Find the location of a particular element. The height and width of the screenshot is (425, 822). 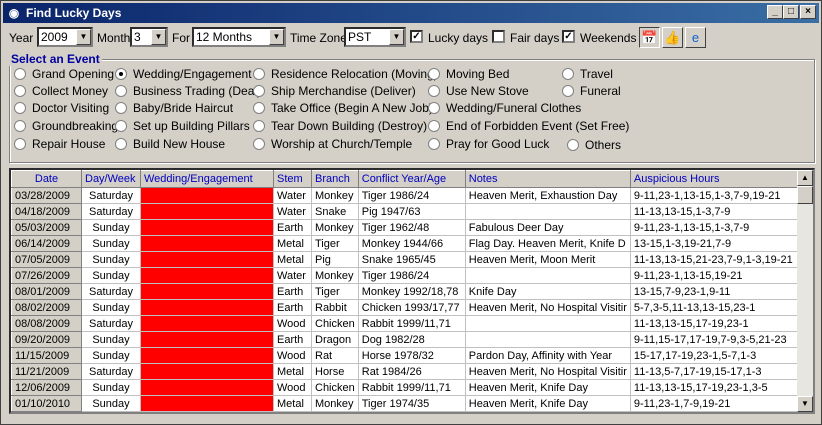

scroll-thumb is located at coordinates (805, 195).